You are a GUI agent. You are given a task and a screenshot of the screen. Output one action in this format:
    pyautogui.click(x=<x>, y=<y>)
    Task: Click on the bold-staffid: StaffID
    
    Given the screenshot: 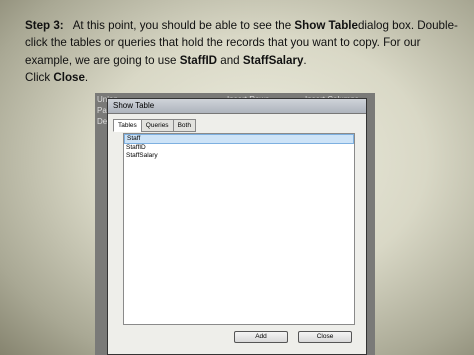 What is the action you would take?
    pyautogui.click(x=198, y=60)
    